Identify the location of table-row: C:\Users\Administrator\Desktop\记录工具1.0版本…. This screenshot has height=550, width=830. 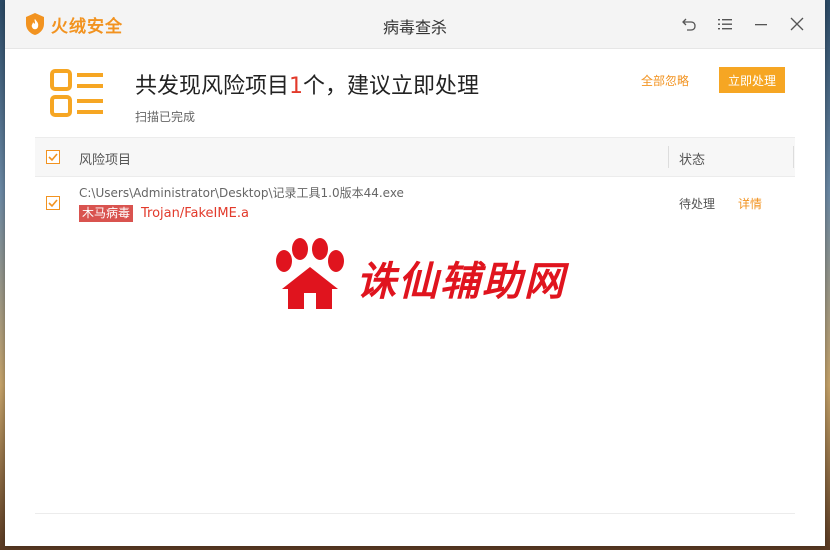
(415, 204).